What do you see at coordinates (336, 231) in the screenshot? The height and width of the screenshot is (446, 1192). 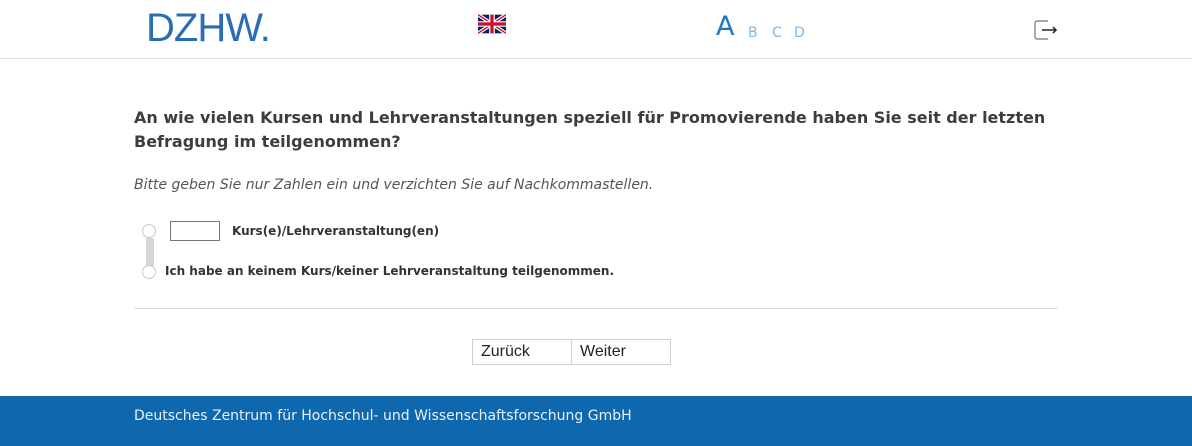 I see `count-label: Kurs(e)/Lehrveranstaltung(en)` at bounding box center [336, 231].